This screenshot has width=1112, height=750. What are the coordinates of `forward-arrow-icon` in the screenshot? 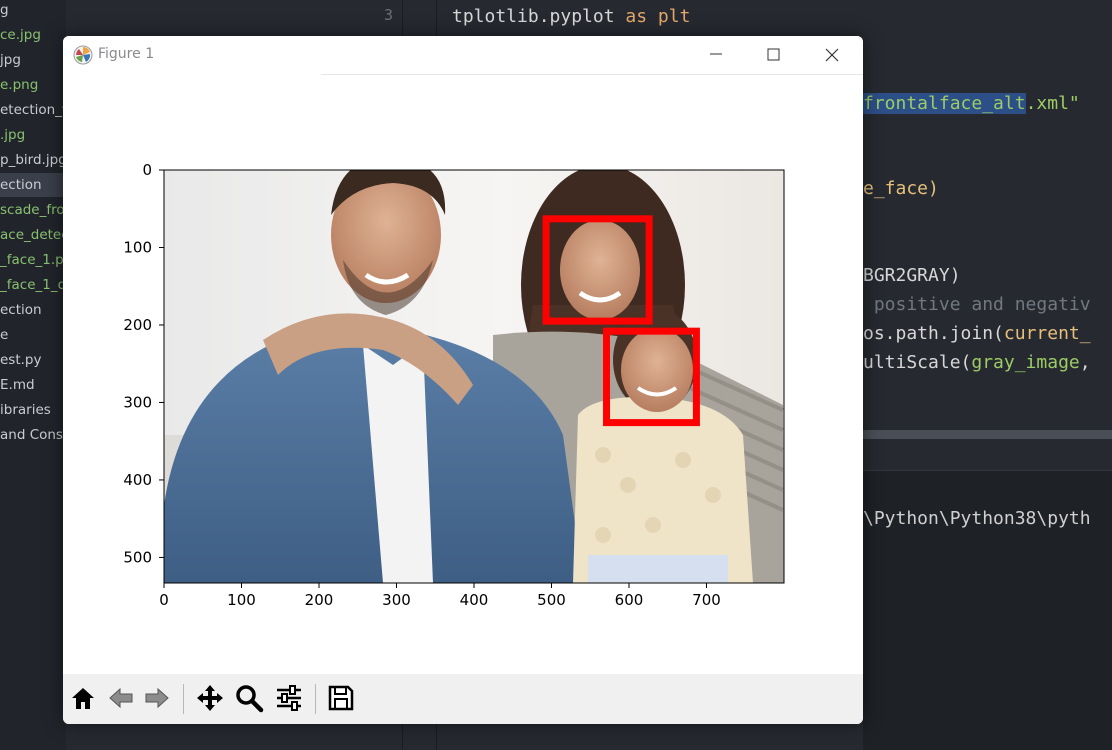 It's located at (157, 698).